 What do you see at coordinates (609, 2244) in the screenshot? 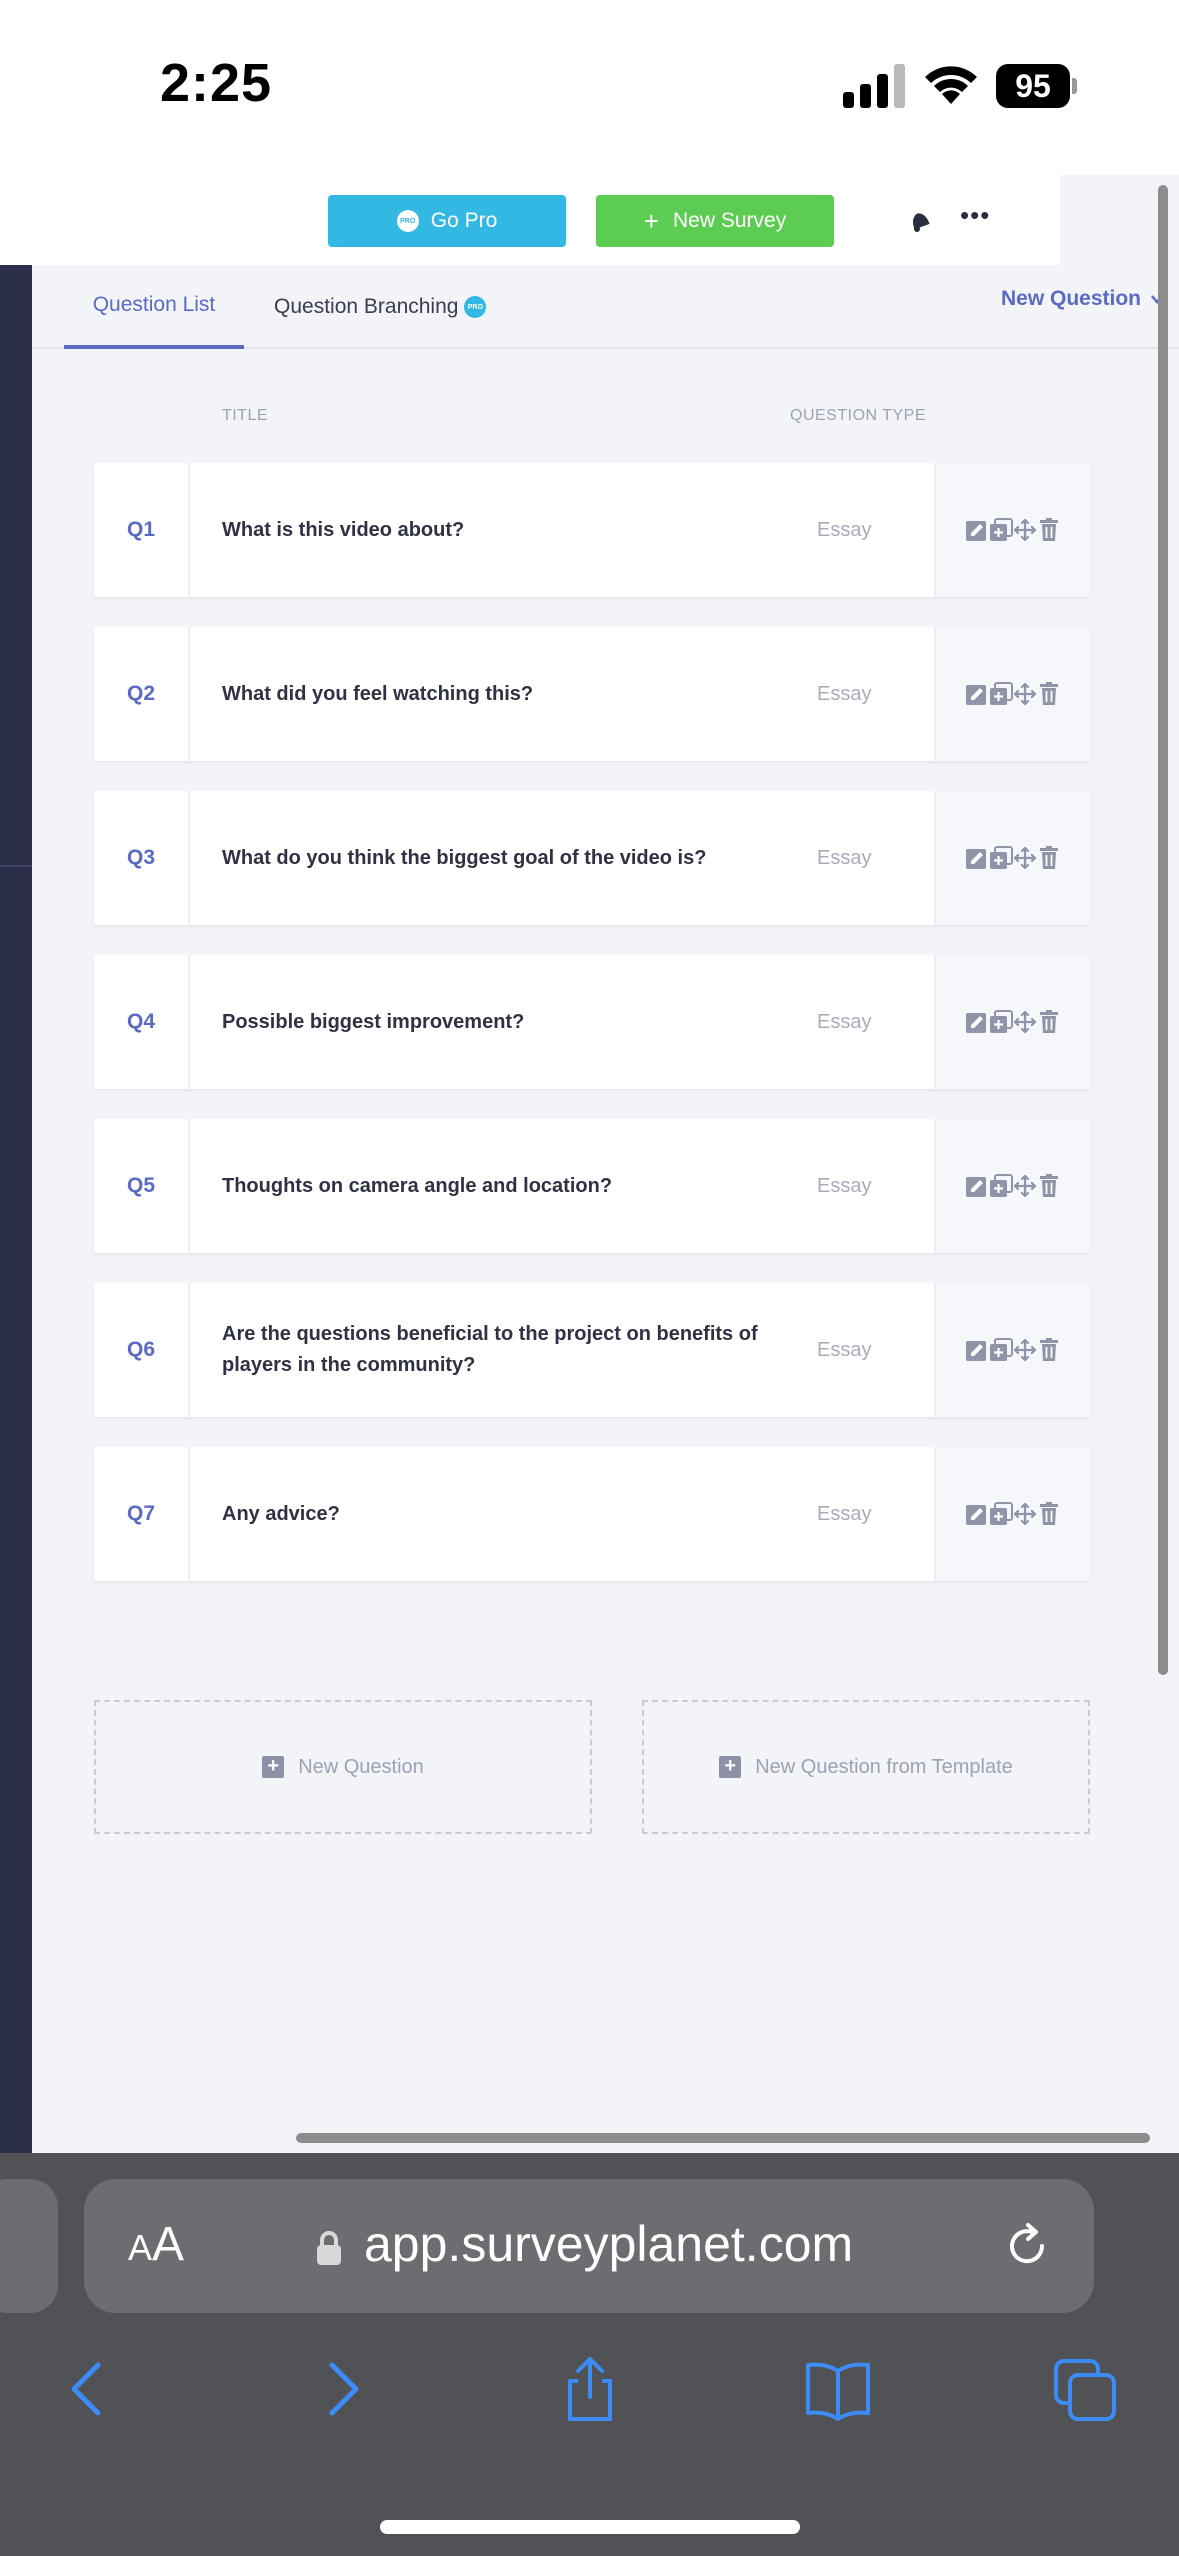
I see `url-text: app.surveyplanet.com` at bounding box center [609, 2244].